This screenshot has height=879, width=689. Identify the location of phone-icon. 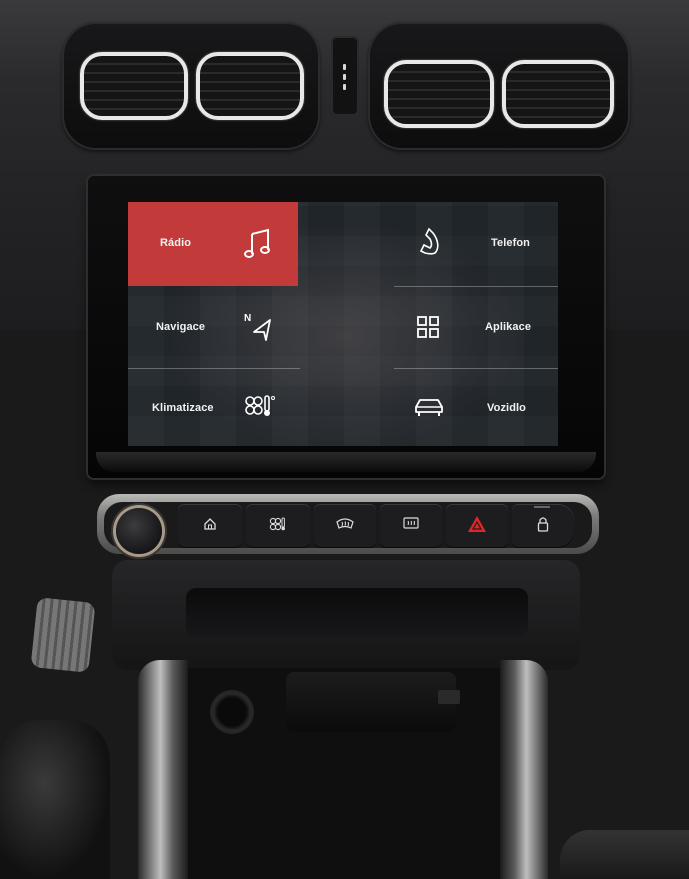
(429, 243).